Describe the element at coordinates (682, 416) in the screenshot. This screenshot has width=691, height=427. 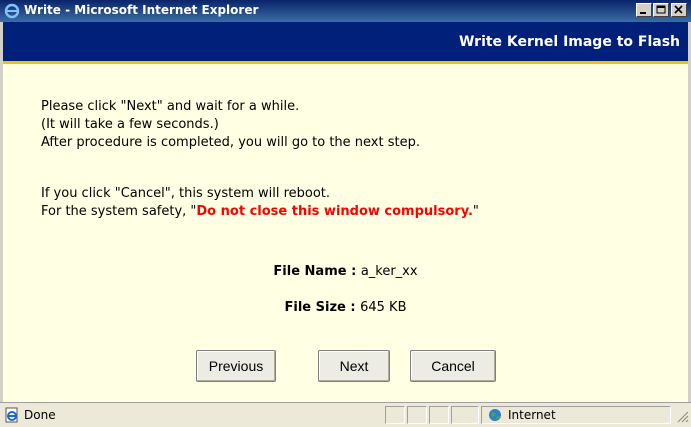
I see `resize-grip-icon` at that location.